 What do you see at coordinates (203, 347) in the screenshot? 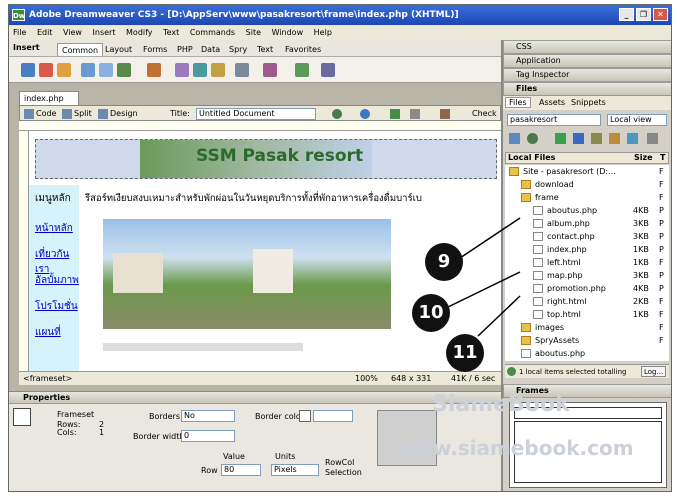
I see `horizontal-scrollbar` at bounding box center [203, 347].